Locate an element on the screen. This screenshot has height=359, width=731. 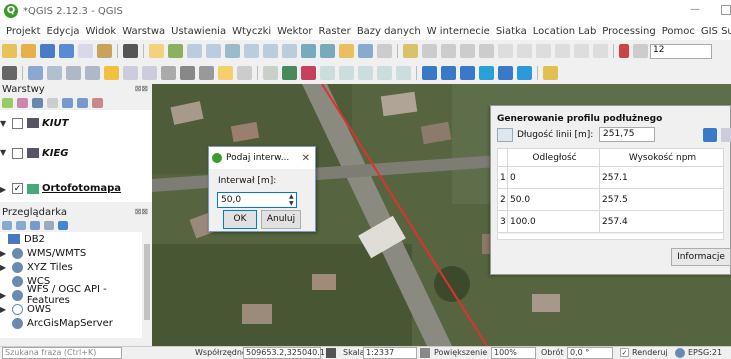
interval-input: 50,0 is located at coordinates (257, 200).